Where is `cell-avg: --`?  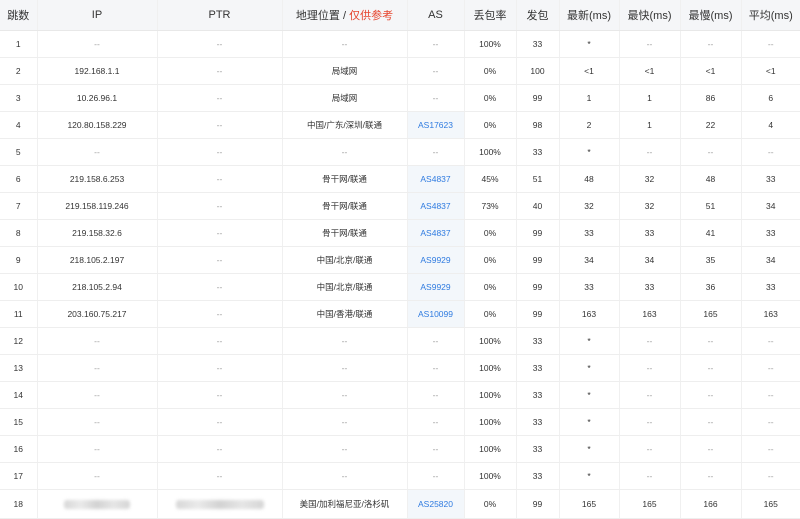 cell-avg: -- is located at coordinates (770, 341).